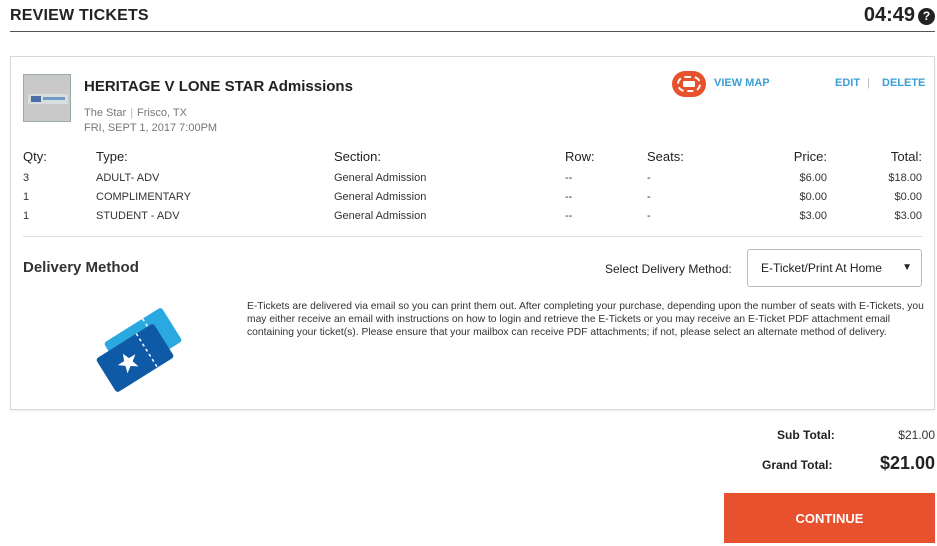 This screenshot has width=937, height=546. I want to click on grand-total-value: $21.00, so click(907, 463).